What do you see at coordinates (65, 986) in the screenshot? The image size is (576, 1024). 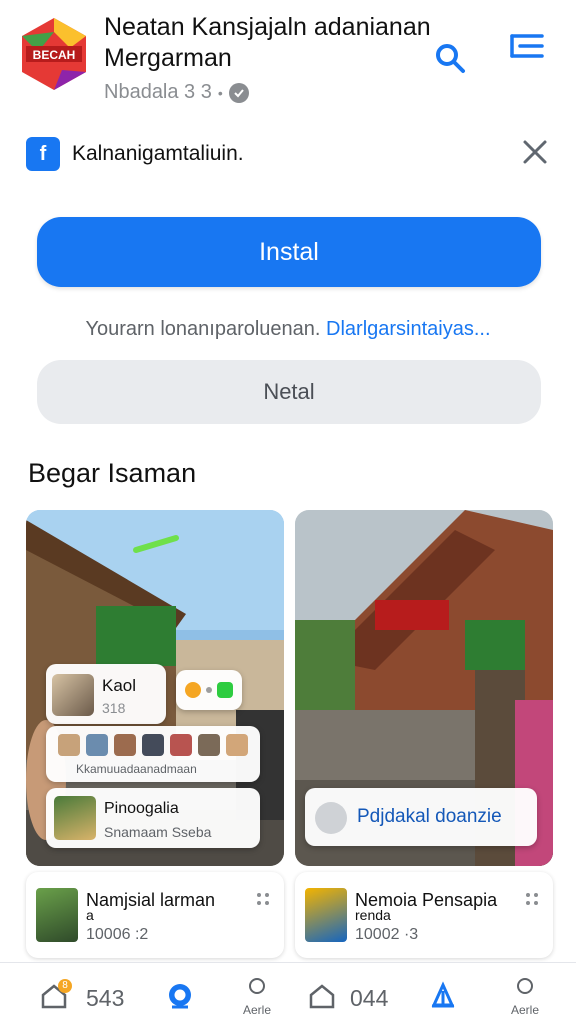 I see `notification-badge: 8` at bounding box center [65, 986].